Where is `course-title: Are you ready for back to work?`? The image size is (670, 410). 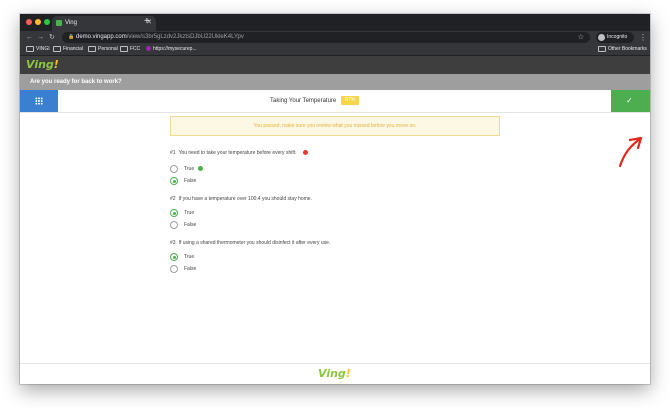 course-title: Are you ready for back to work? is located at coordinates (76, 82).